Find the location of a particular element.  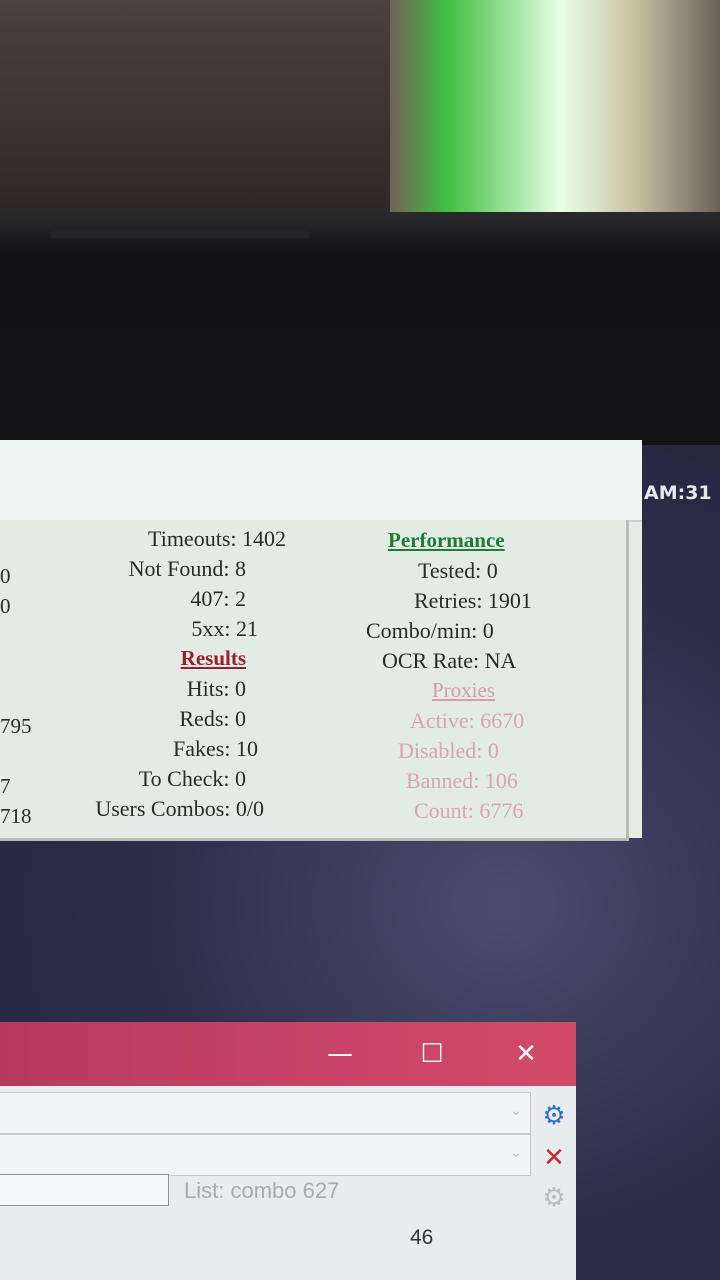

fakes-stat: Fakes: 10 is located at coordinates (215, 748).